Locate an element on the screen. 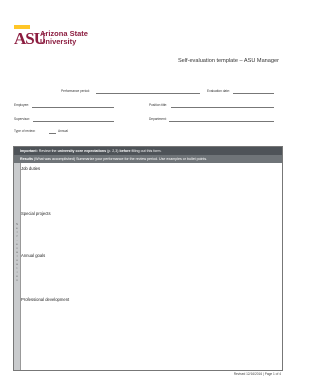 The image size is (320, 386). performance-period-label: Performance period: is located at coordinates (75, 91).